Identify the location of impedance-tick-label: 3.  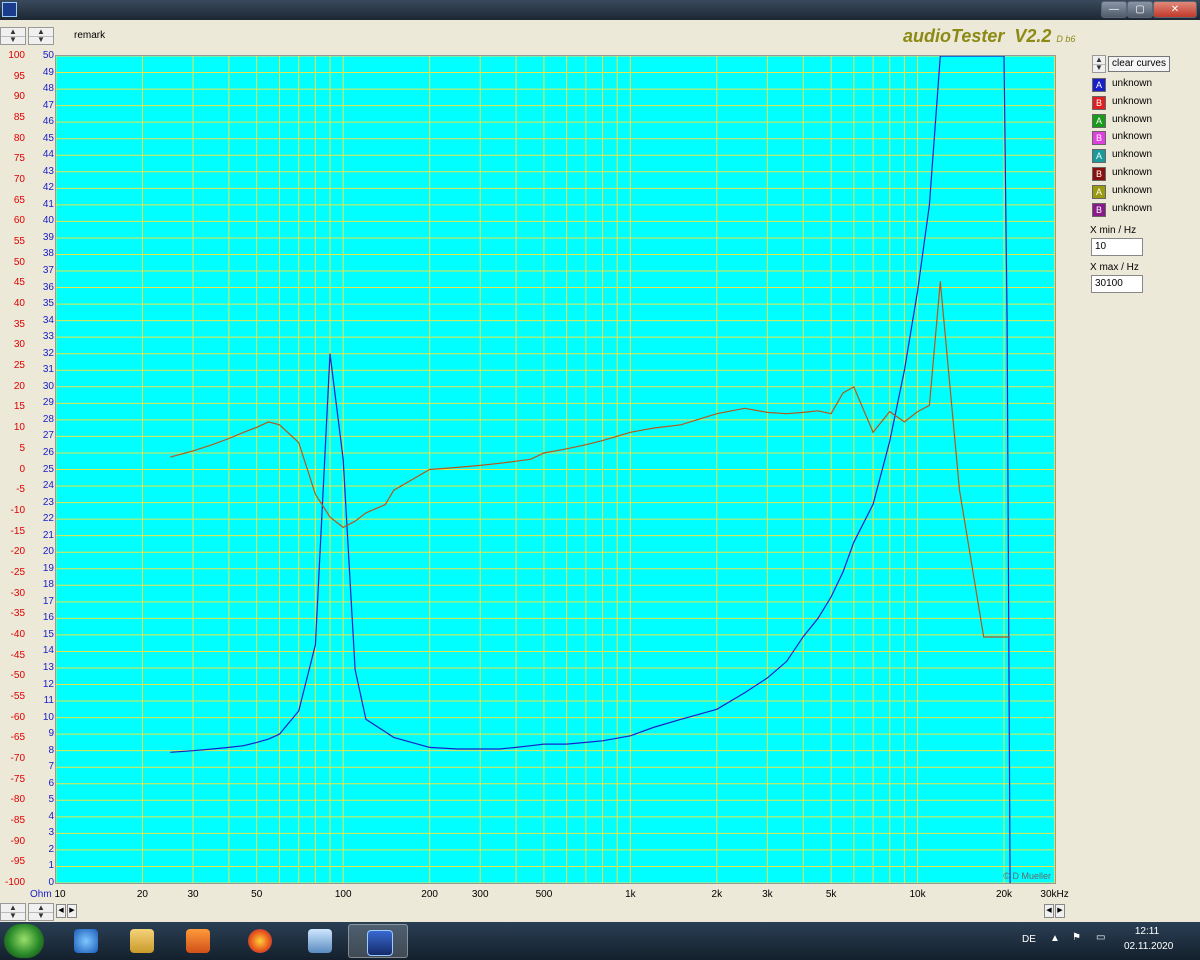
(51, 833).